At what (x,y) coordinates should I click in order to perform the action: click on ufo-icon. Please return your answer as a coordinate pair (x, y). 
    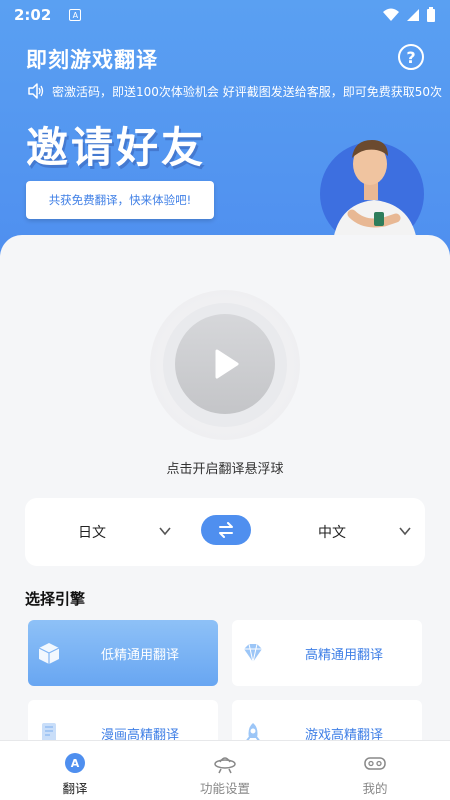
    Looking at the image, I should click on (225, 765).